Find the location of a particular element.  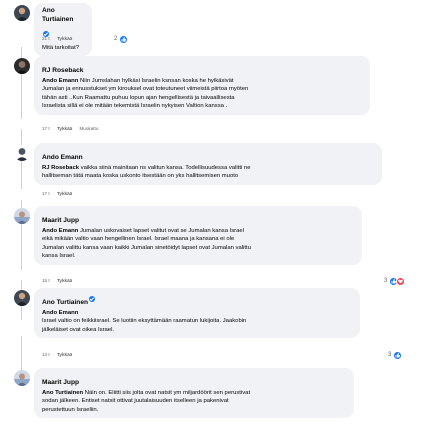

comment-meta: 15 t Tykkää is located at coordinates (60, 281).